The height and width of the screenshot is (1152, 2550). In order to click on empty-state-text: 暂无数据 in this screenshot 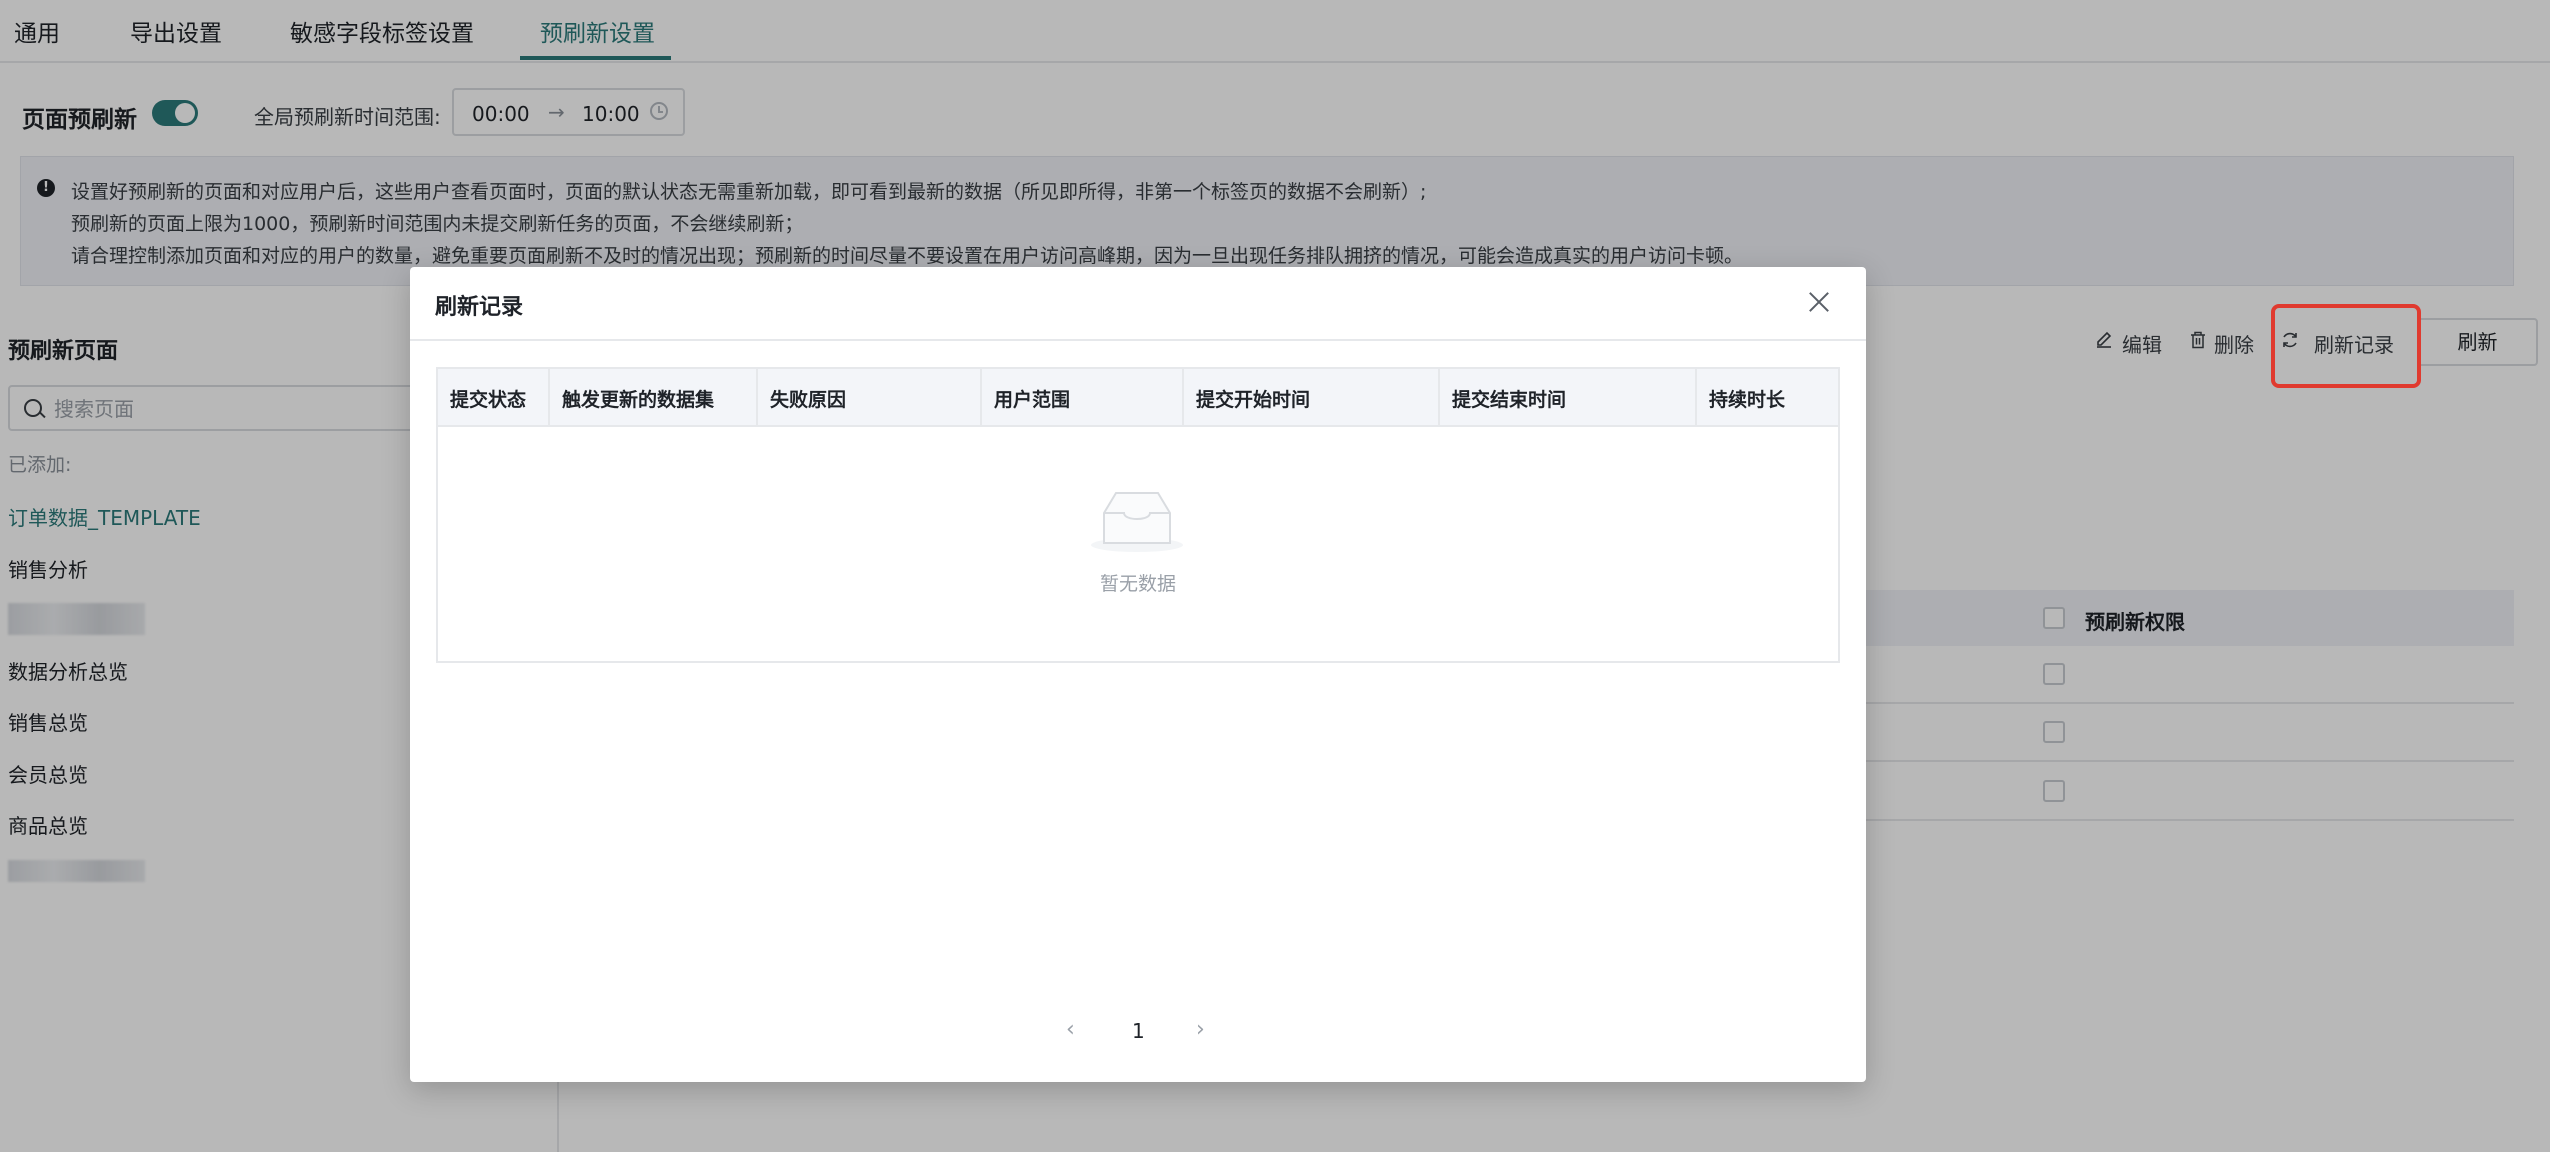, I will do `click(1137, 584)`.